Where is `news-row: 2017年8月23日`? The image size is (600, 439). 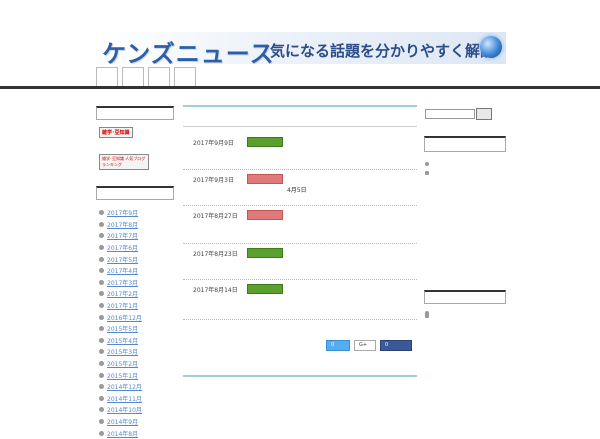 news-row: 2017年8月23日 is located at coordinates (300, 264).